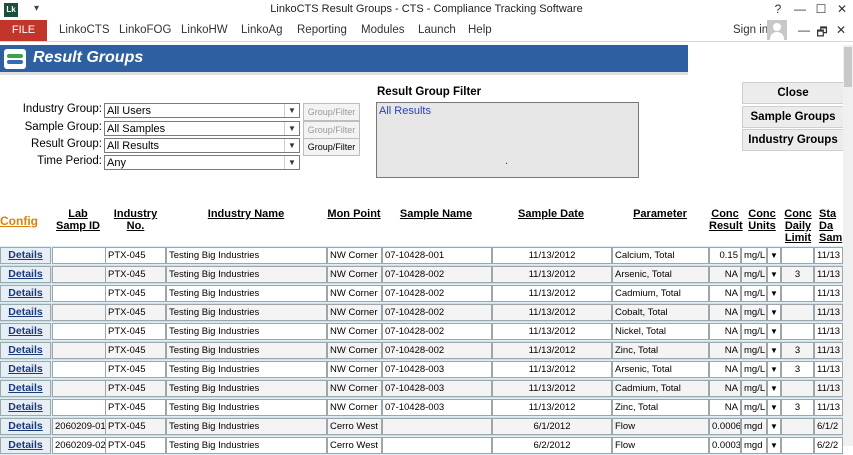  What do you see at coordinates (145, 30) in the screenshot?
I see `menu-linkofog: LinkoFOG` at bounding box center [145, 30].